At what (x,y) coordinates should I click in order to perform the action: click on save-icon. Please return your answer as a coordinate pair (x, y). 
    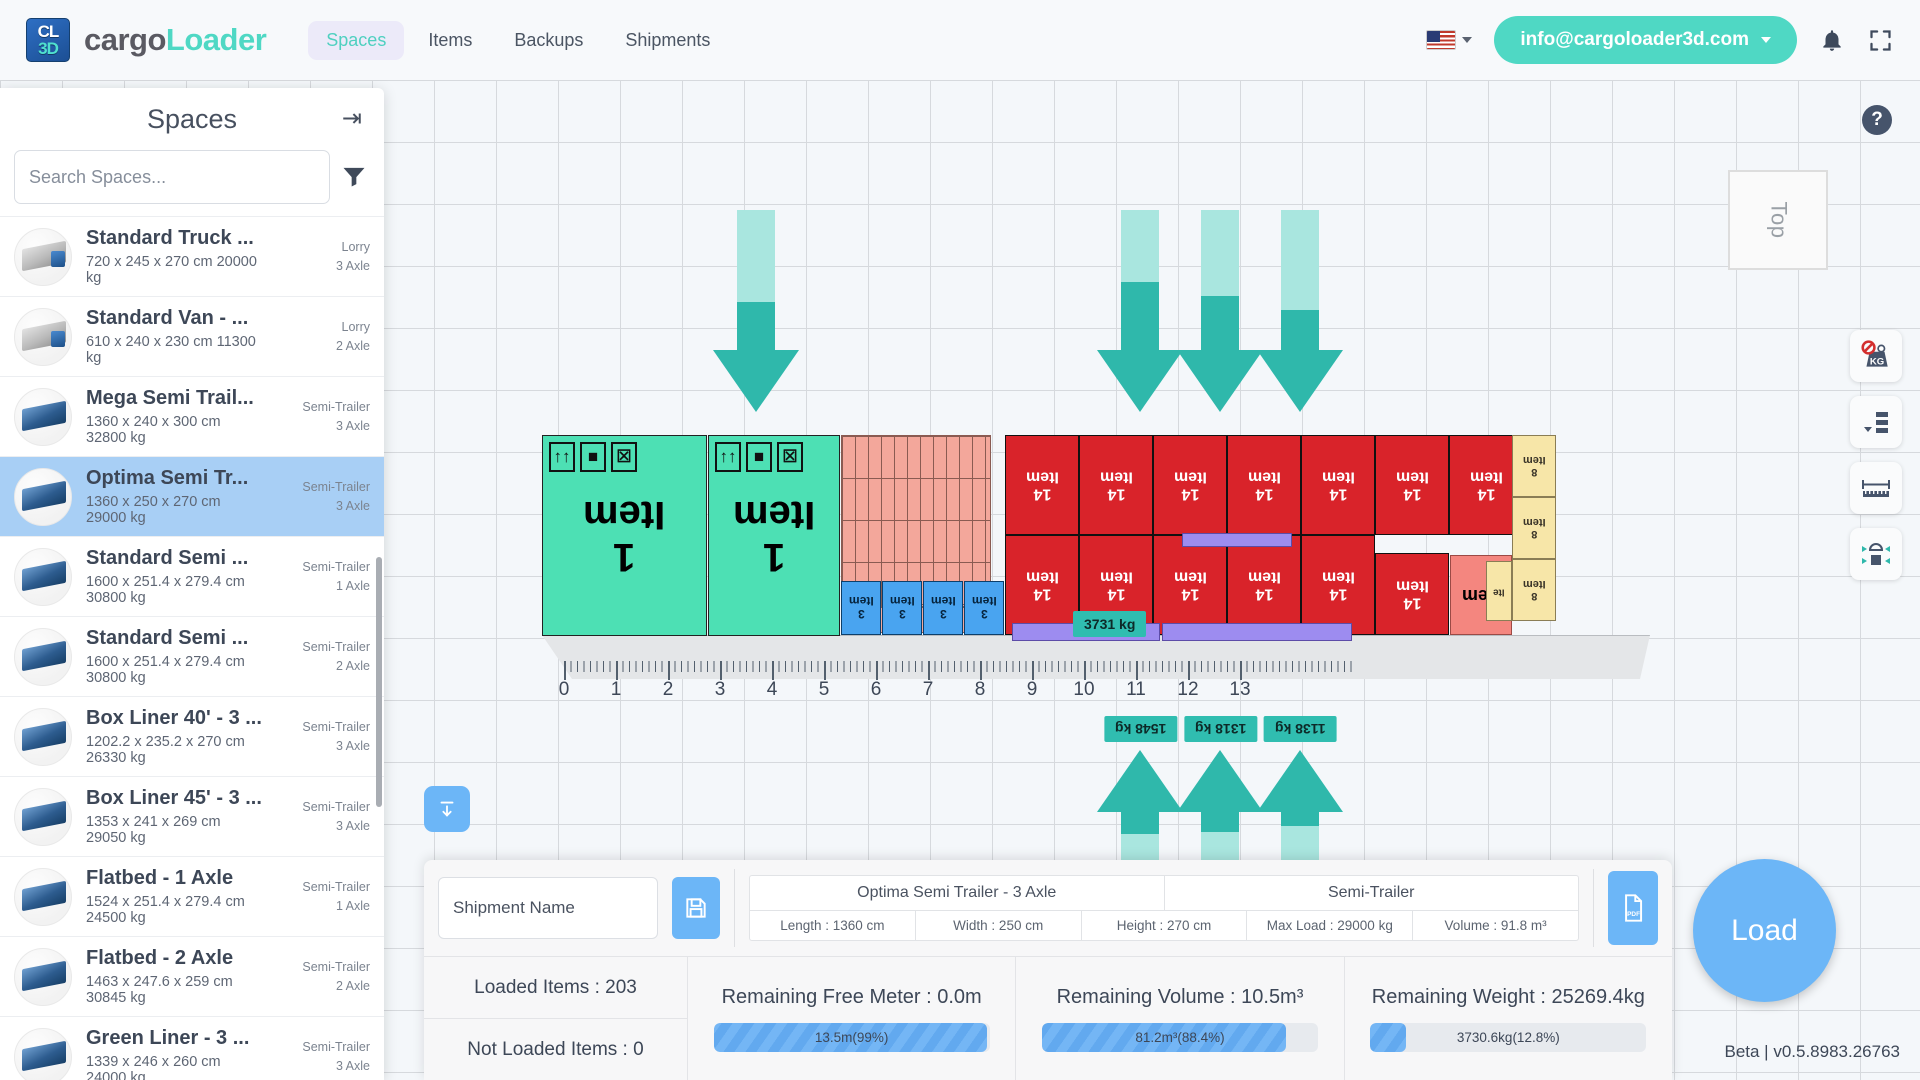
    Looking at the image, I should click on (696, 908).